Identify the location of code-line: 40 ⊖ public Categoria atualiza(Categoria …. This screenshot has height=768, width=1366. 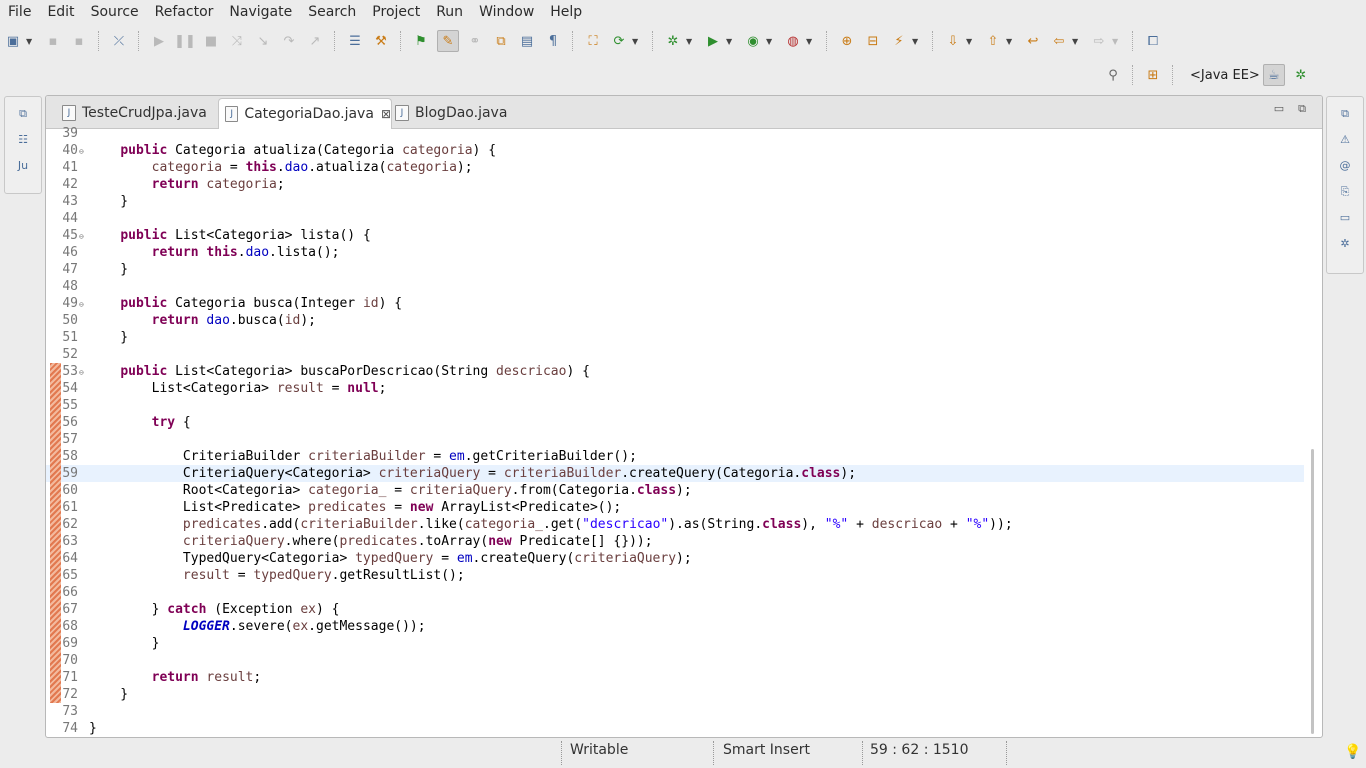
(675, 150).